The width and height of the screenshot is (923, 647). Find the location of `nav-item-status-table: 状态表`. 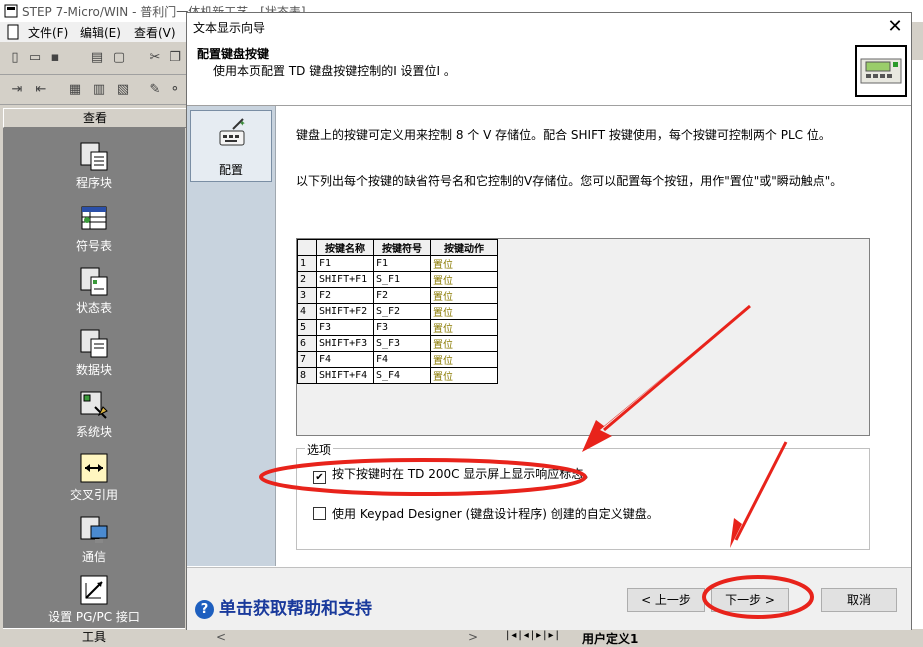

nav-item-status-table: 状态表 is located at coordinates (94, 290).